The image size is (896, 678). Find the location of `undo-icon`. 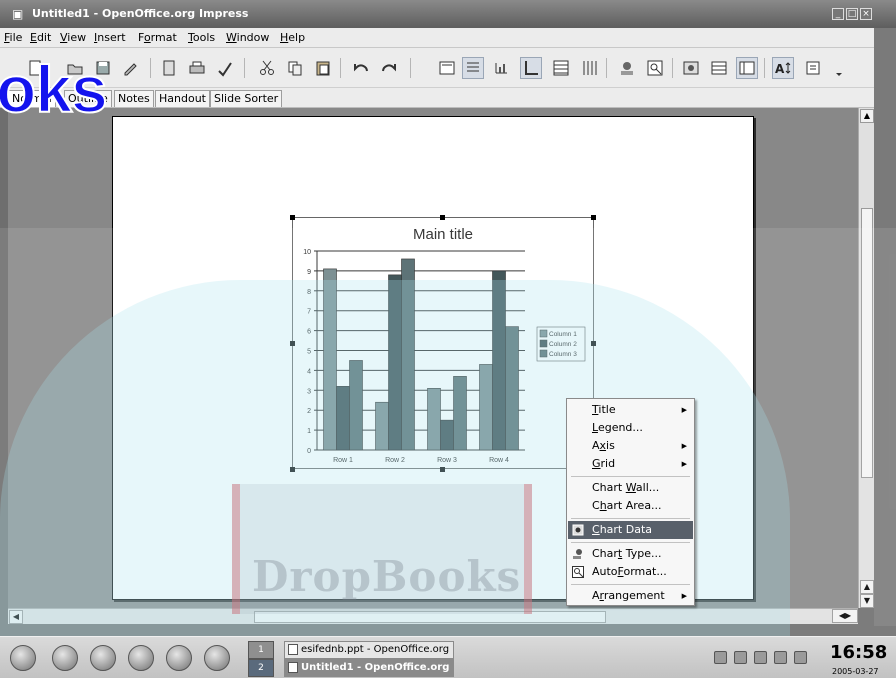

undo-icon is located at coordinates (361, 68).